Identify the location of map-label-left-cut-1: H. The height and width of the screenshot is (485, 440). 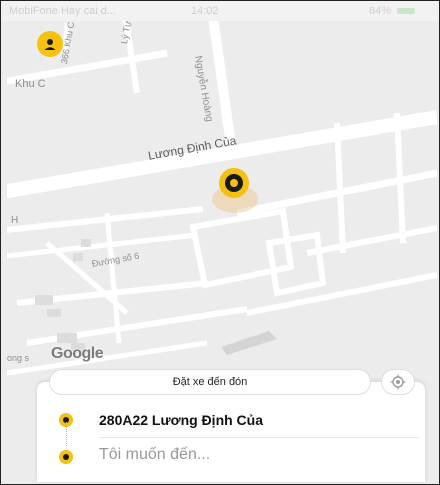
(15, 220).